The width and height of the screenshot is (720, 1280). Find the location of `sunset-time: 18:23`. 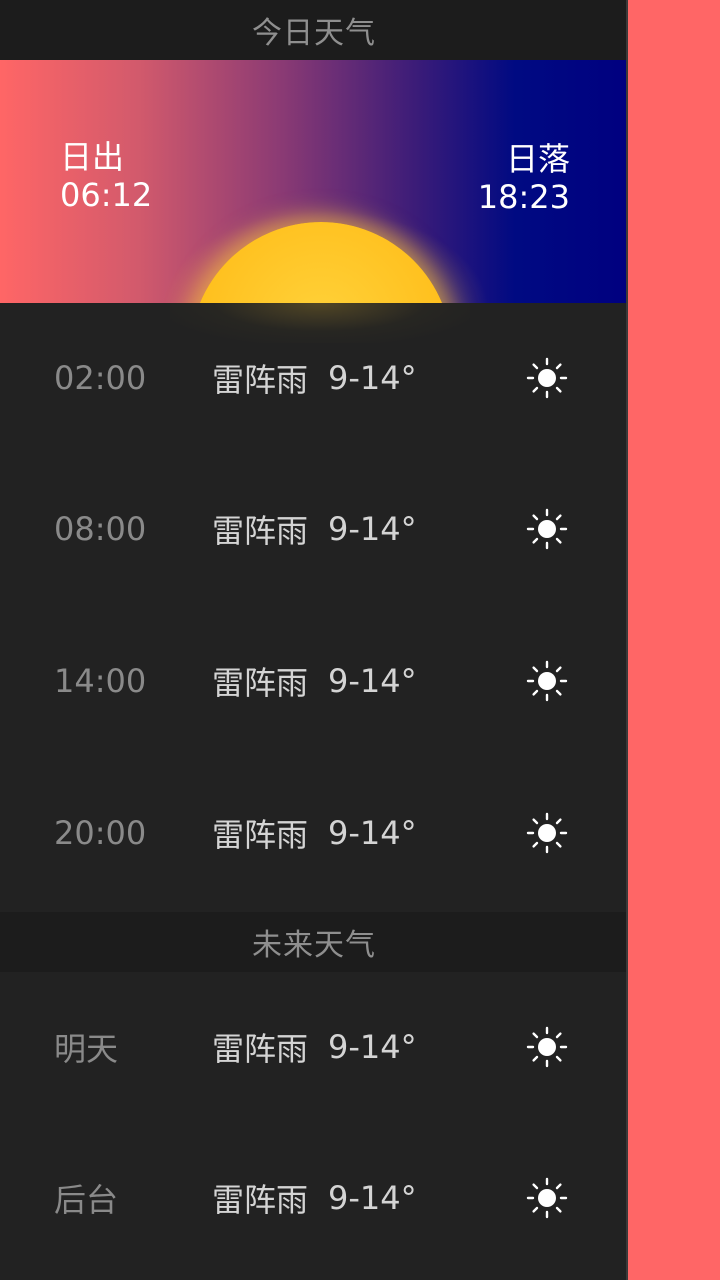

sunset-time: 18:23 is located at coordinates (523, 197).